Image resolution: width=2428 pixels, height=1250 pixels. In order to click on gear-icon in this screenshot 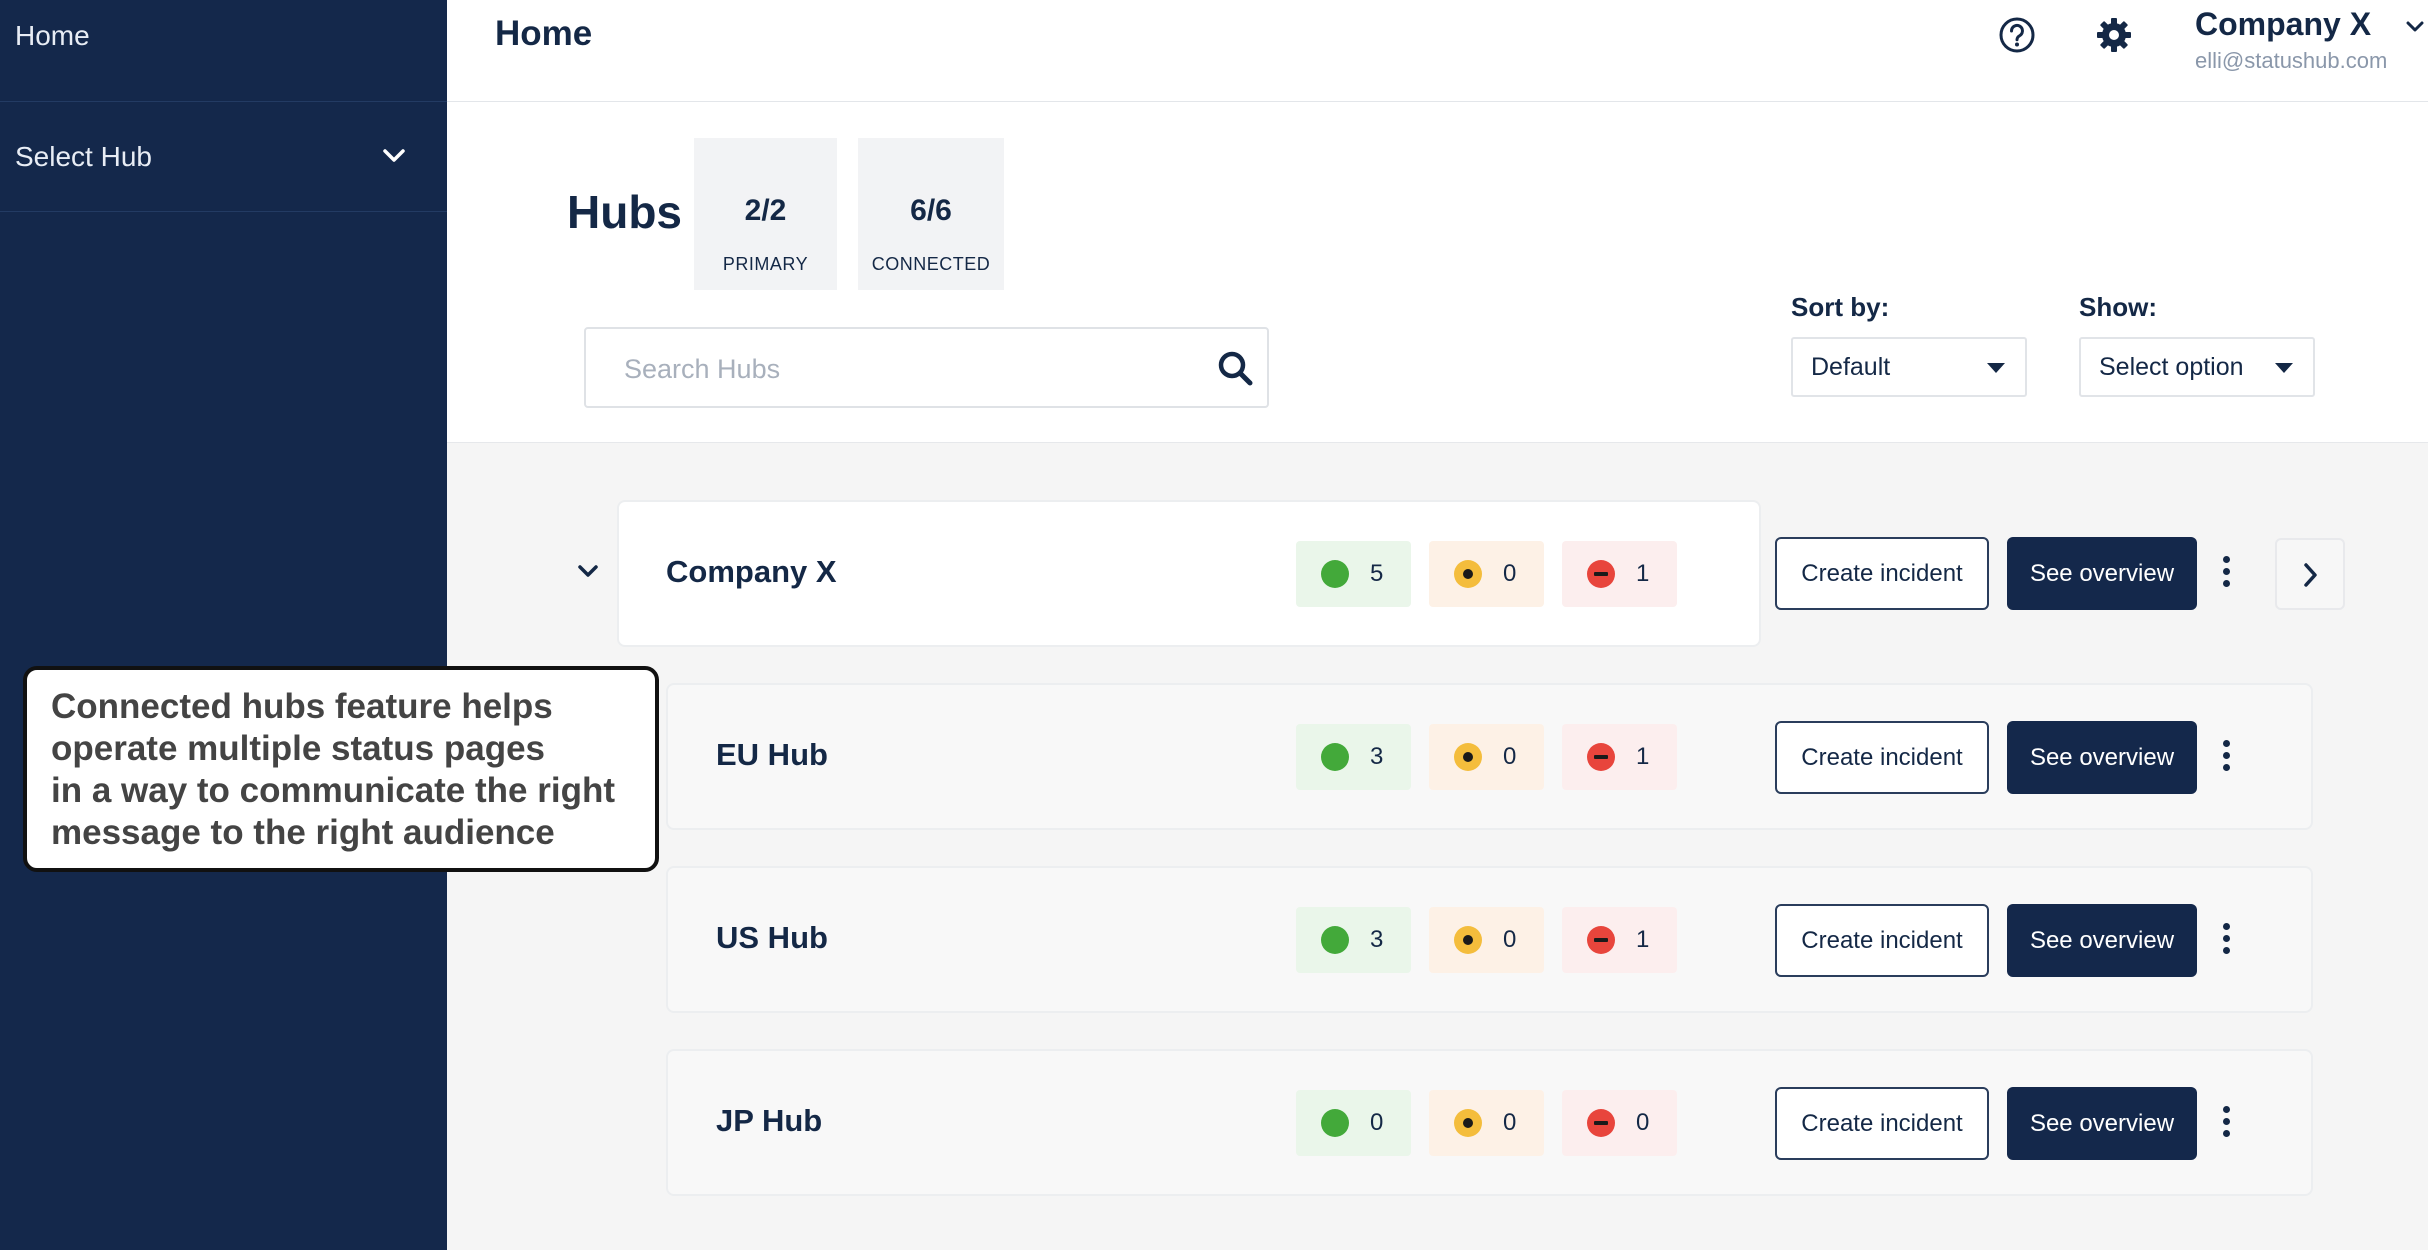, I will do `click(2114, 35)`.